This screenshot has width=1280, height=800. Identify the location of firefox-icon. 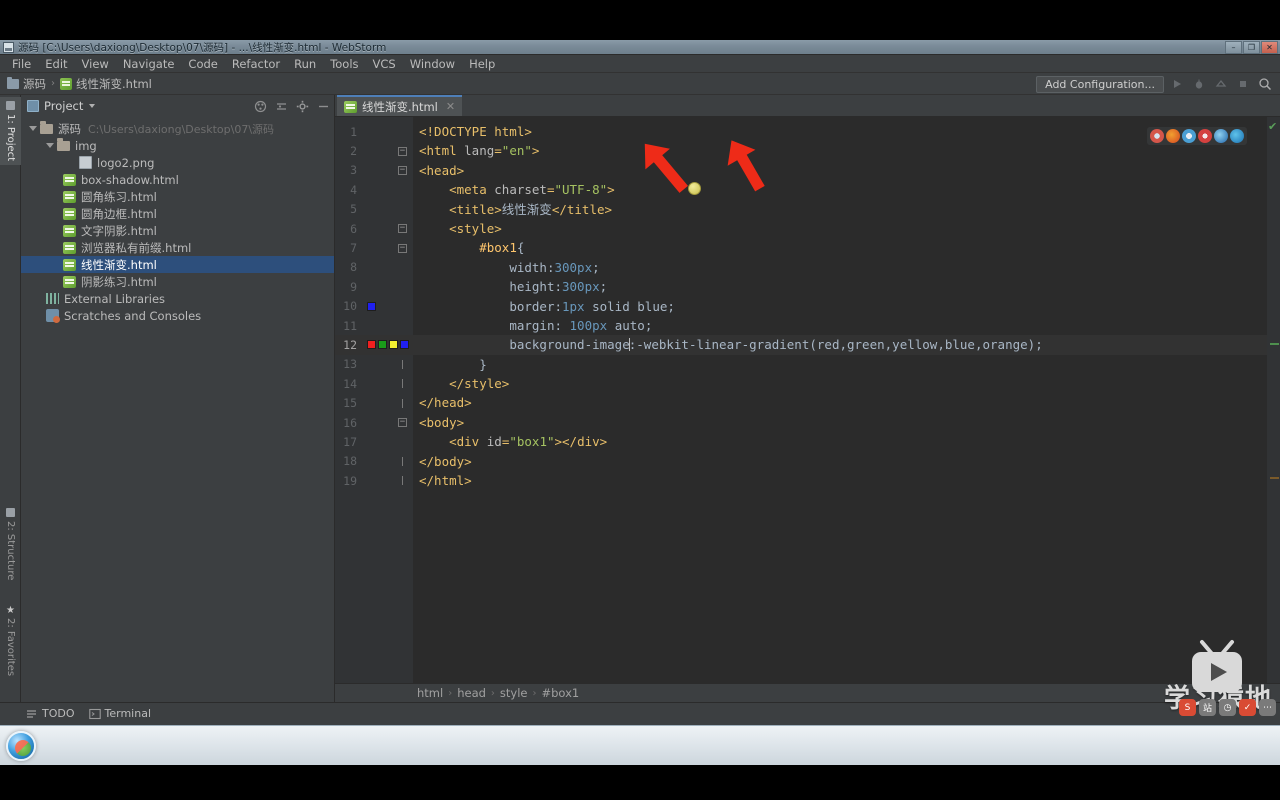
(1173, 136).